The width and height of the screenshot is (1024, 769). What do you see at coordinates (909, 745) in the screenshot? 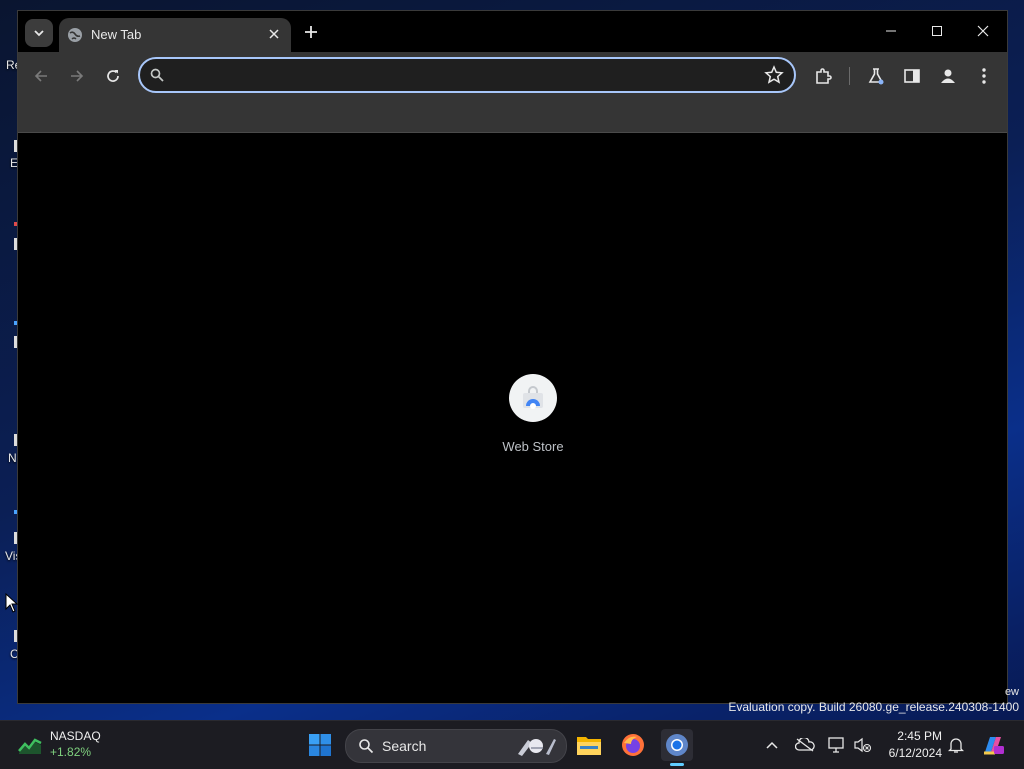
I see `system-clock: 2:45 PM 6/12/2024` at bounding box center [909, 745].